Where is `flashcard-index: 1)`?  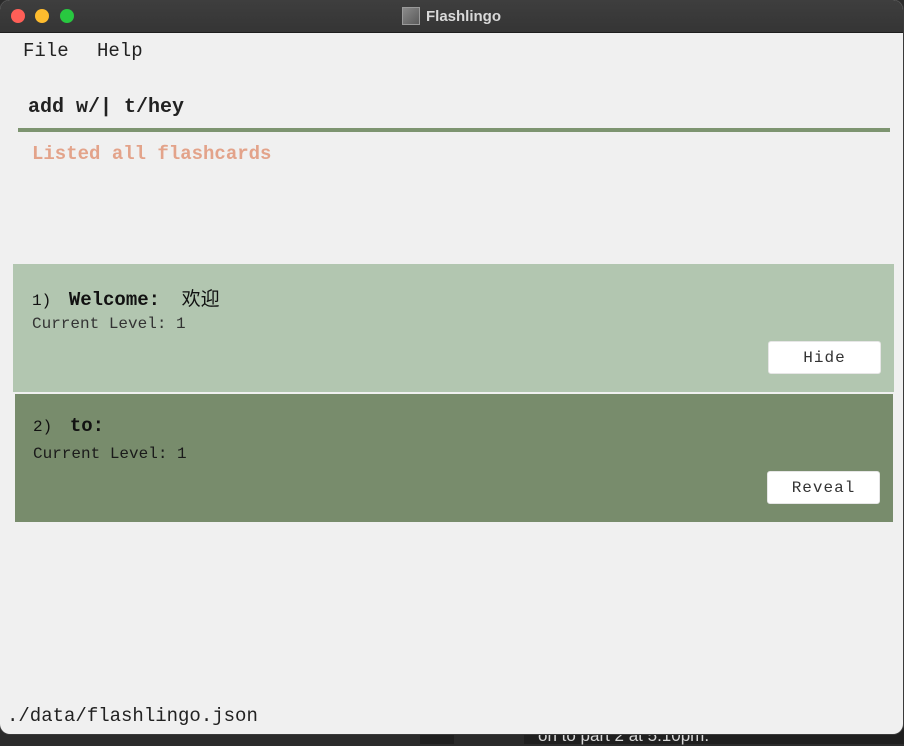
flashcard-index: 1) is located at coordinates (42, 301).